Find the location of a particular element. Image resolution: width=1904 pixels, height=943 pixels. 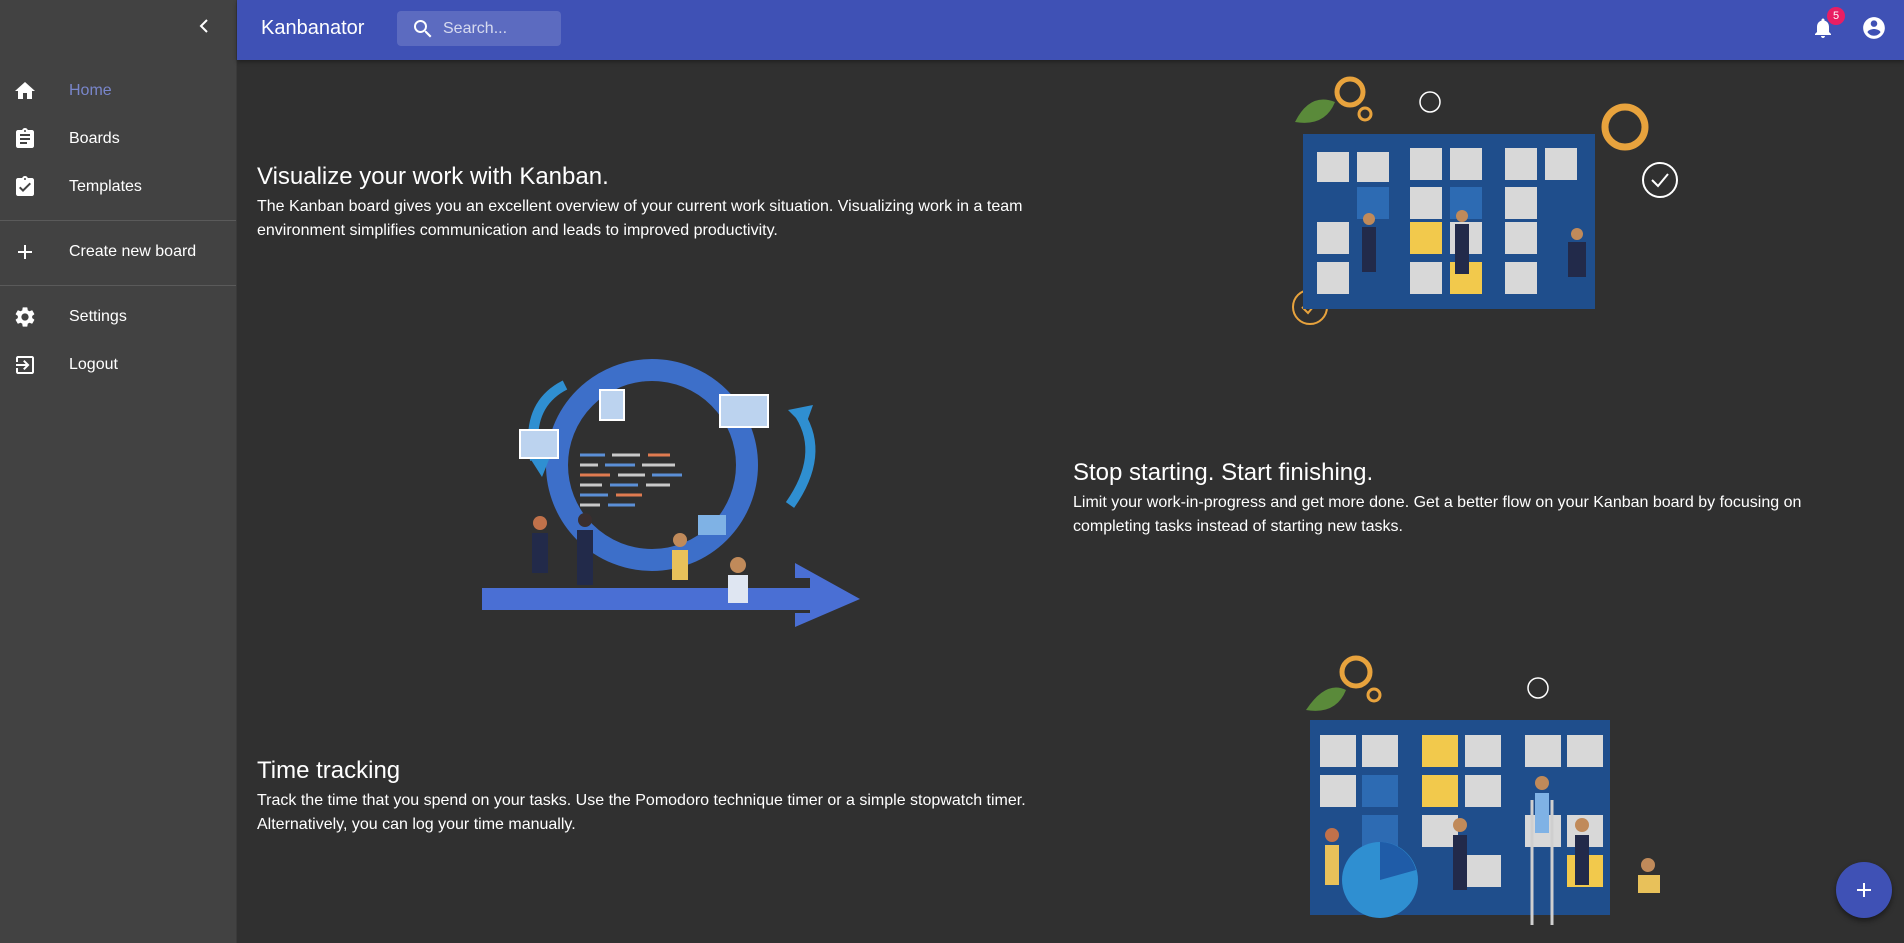

app-title: Kanbanator is located at coordinates (313, 28).